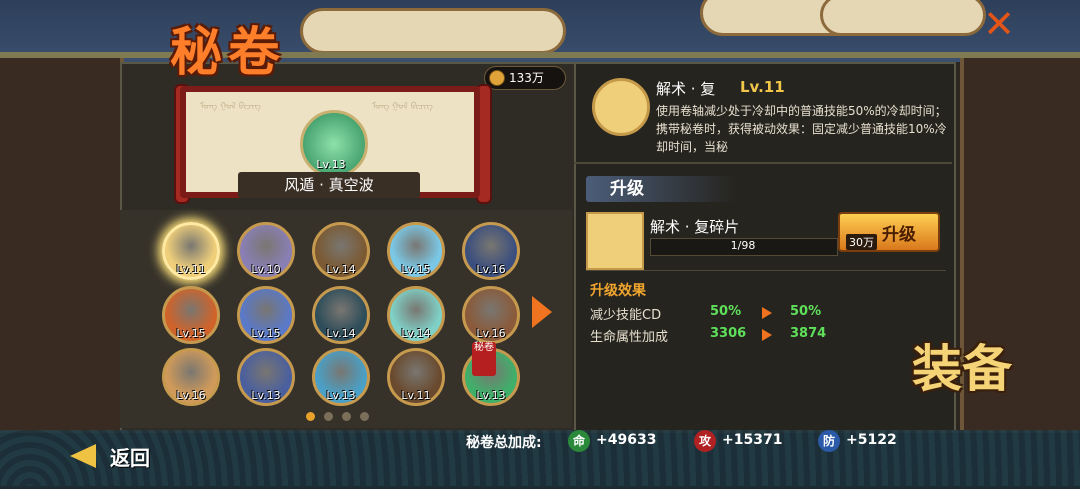  Describe the element at coordinates (686, 89) in the screenshot. I see `skill-name: 解术 · 复` at that location.